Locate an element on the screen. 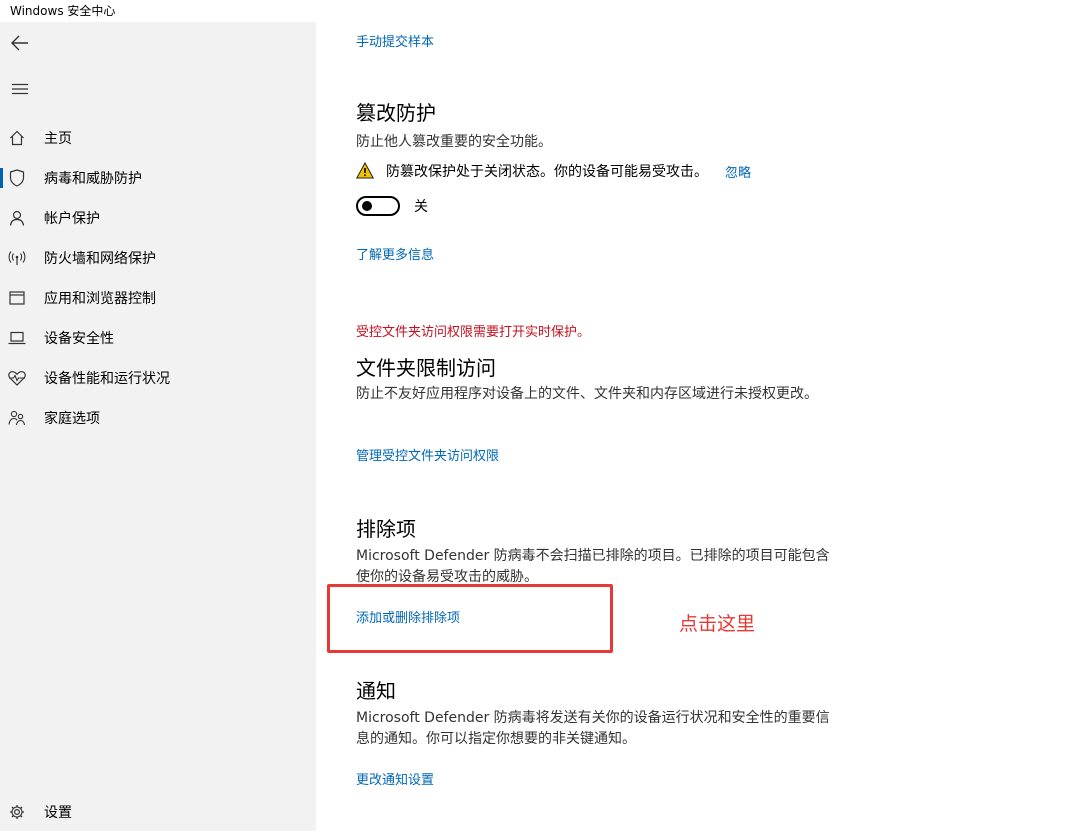 The height and width of the screenshot is (832, 1072). app-window-icon is located at coordinates (17, 298).